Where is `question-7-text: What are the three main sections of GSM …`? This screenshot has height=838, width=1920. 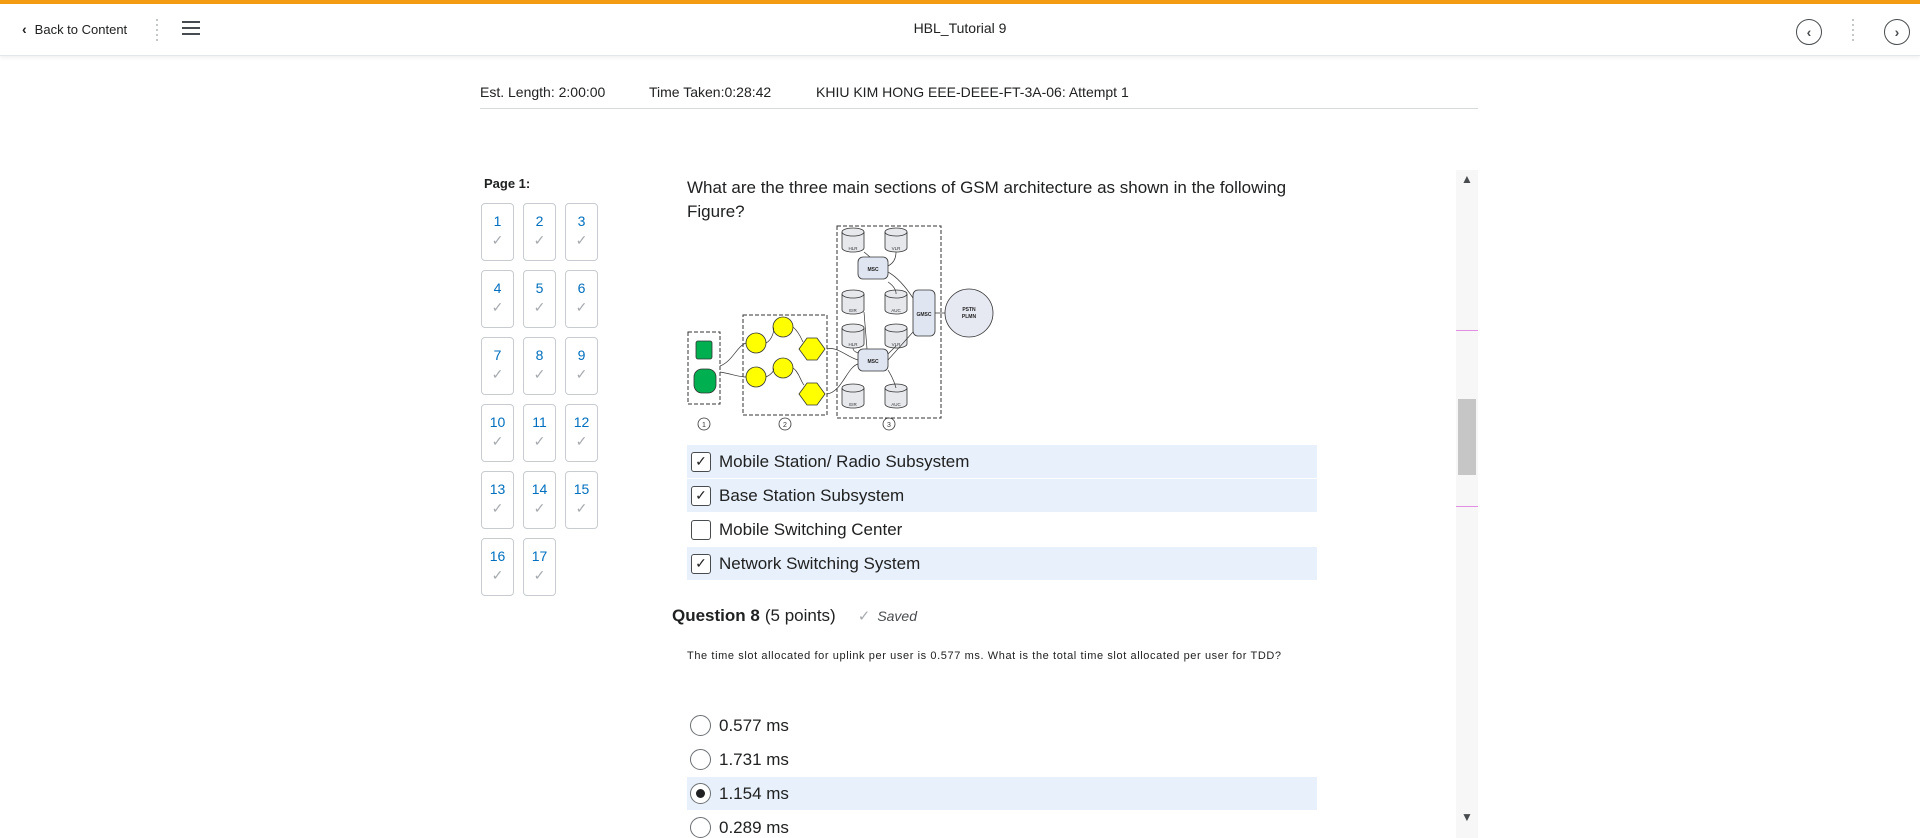 question-7-text: What are the three main sections of GSM … is located at coordinates (987, 199).